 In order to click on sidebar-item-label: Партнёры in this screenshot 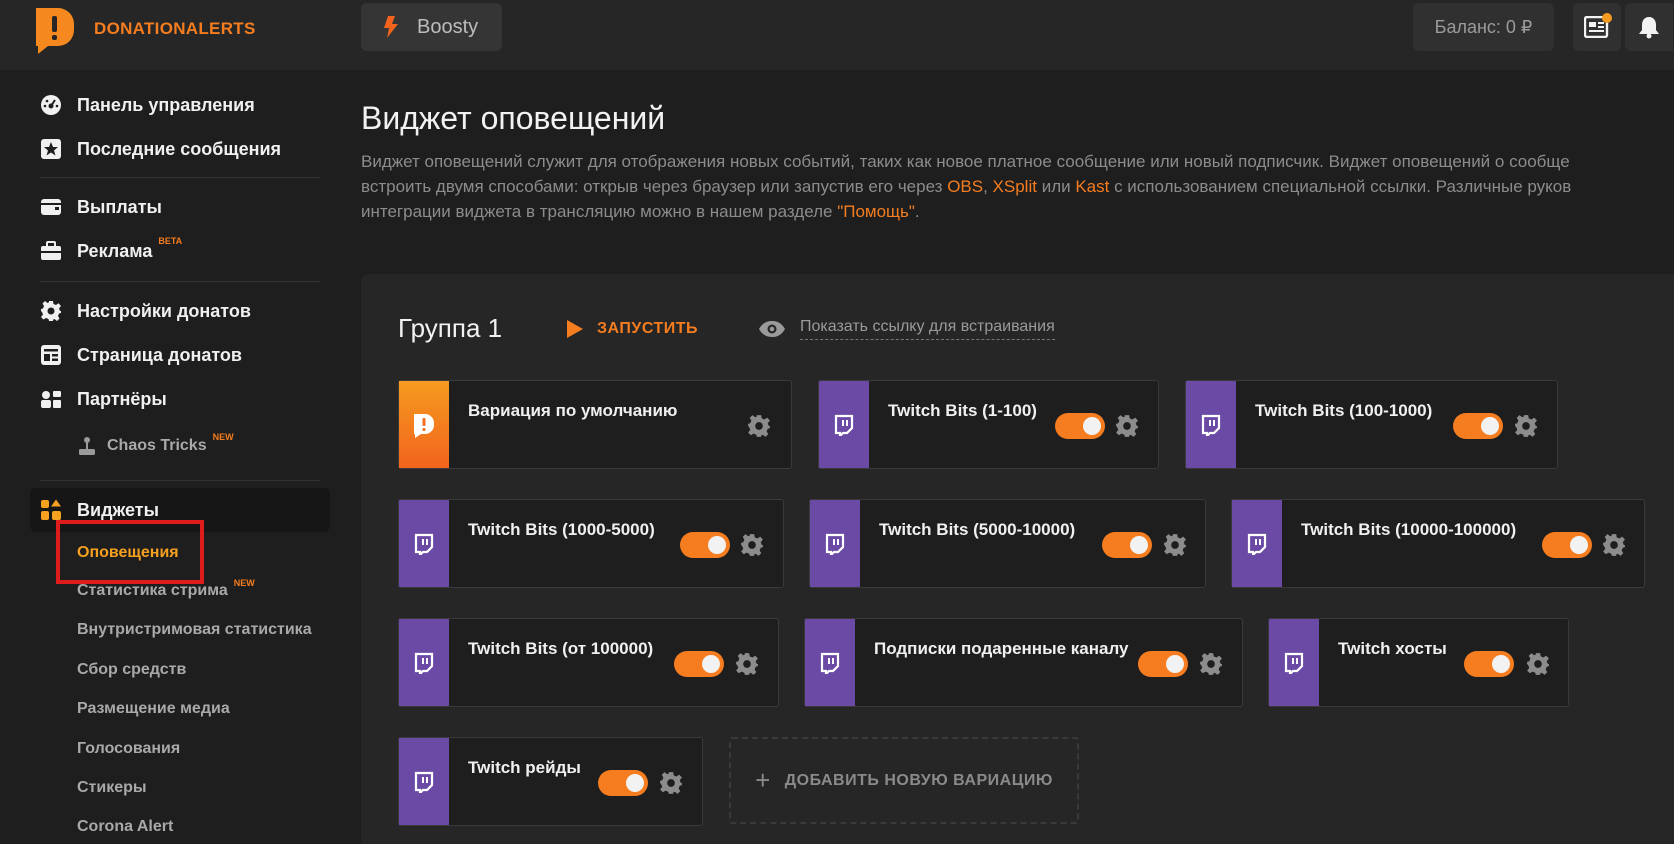, I will do `click(122, 398)`.